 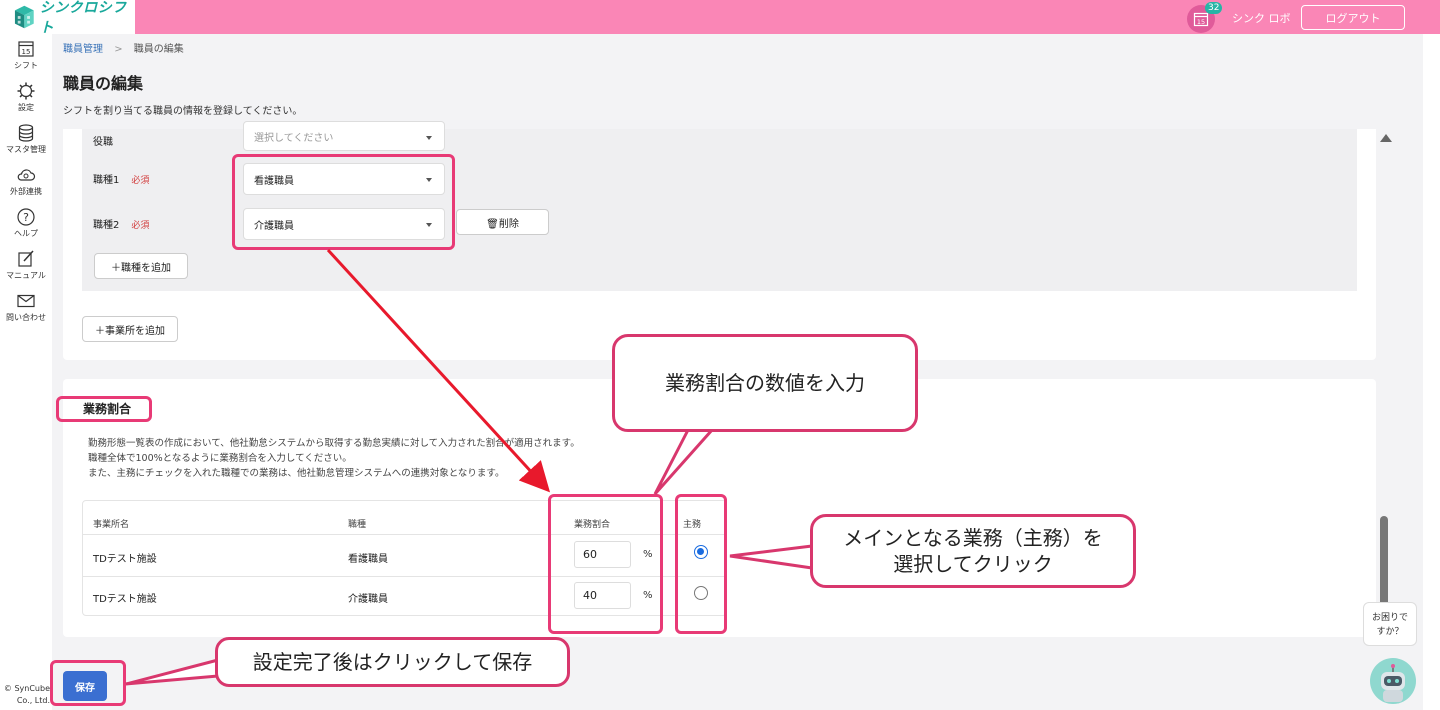 I want to click on sidebar-item-shift: 15 シフト, so click(x=26, y=55).